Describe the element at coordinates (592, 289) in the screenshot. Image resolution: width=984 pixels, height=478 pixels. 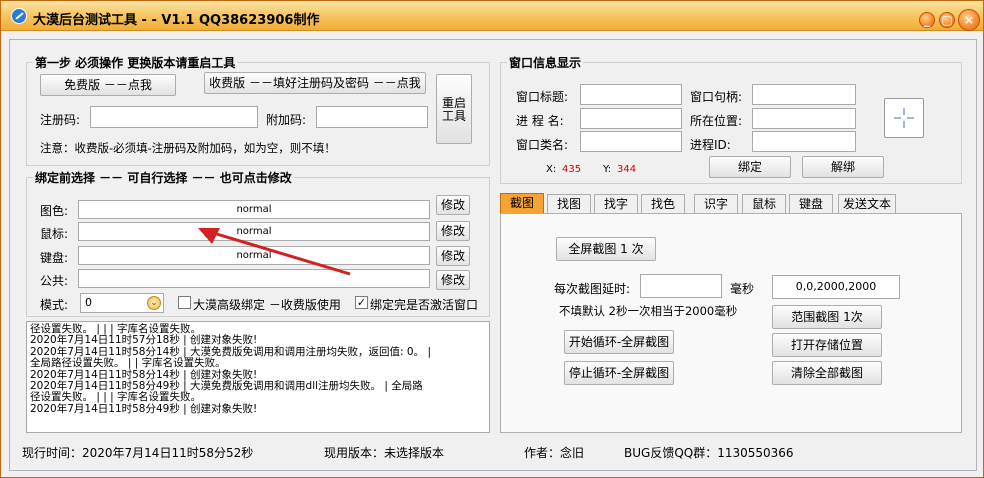
I see `delay-label: 每次截图延时:` at that location.